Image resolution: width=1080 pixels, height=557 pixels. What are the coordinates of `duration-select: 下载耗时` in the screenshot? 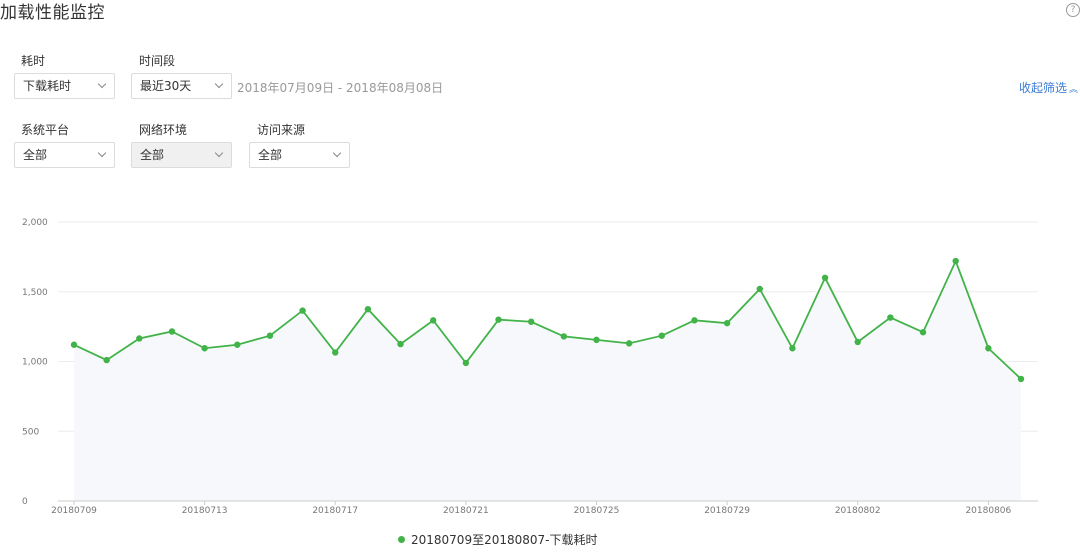 It's located at (64, 86).